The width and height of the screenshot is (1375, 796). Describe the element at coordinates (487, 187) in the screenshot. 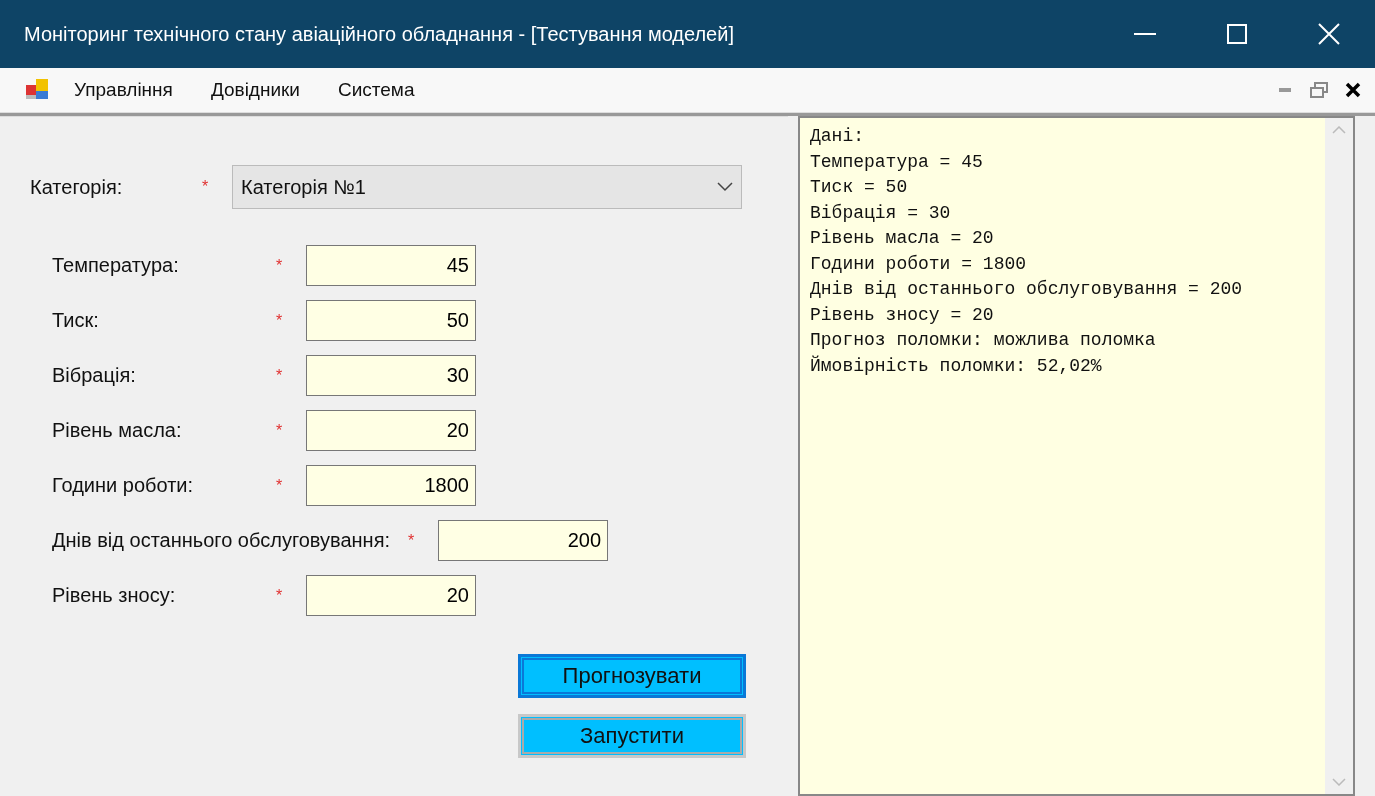

I see `category-dropdown: Категорія №1` at that location.